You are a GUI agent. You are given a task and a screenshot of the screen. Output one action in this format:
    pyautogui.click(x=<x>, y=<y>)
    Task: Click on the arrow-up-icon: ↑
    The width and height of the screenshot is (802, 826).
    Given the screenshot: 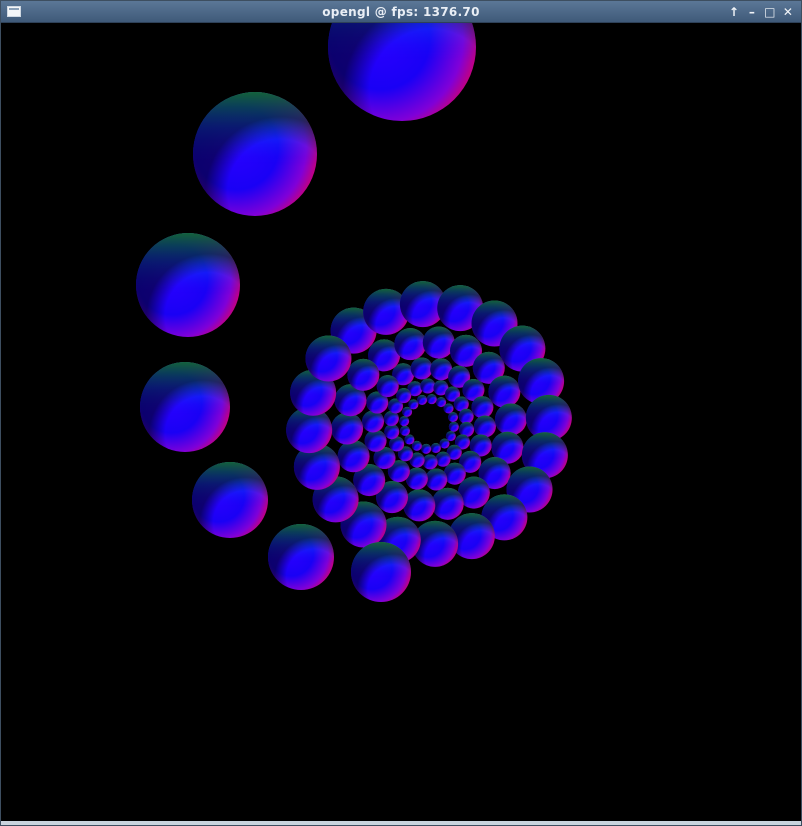 What is the action you would take?
    pyautogui.click(x=734, y=12)
    